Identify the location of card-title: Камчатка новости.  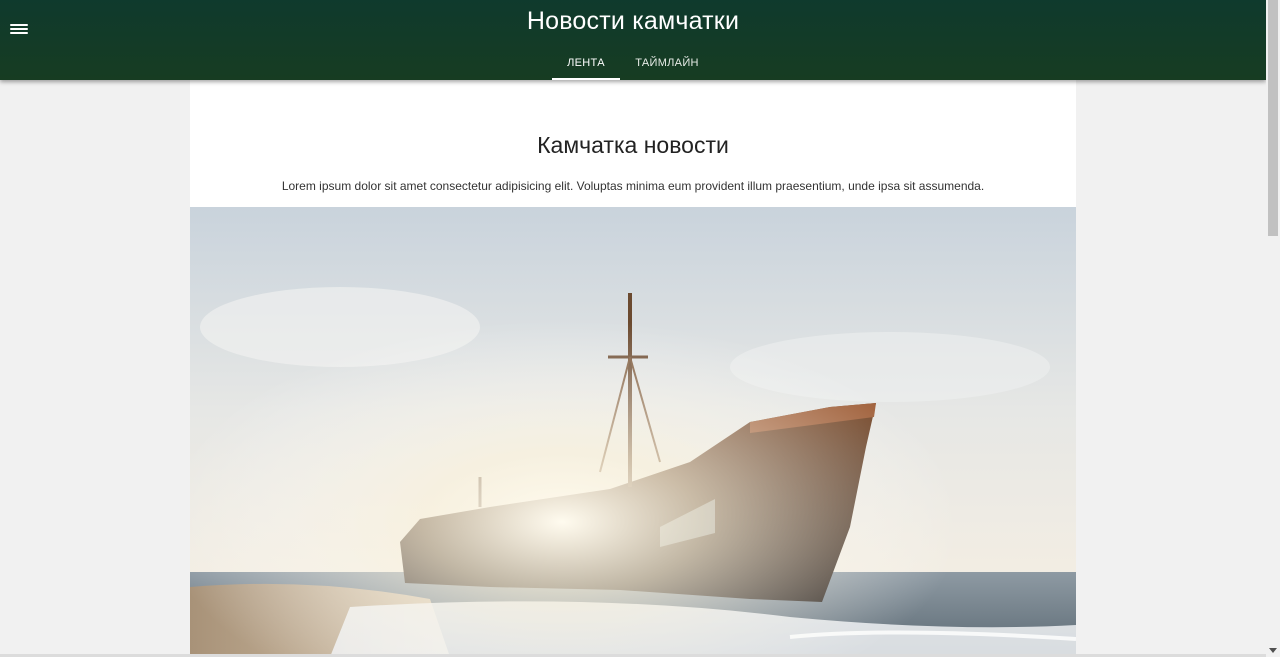
(633, 145).